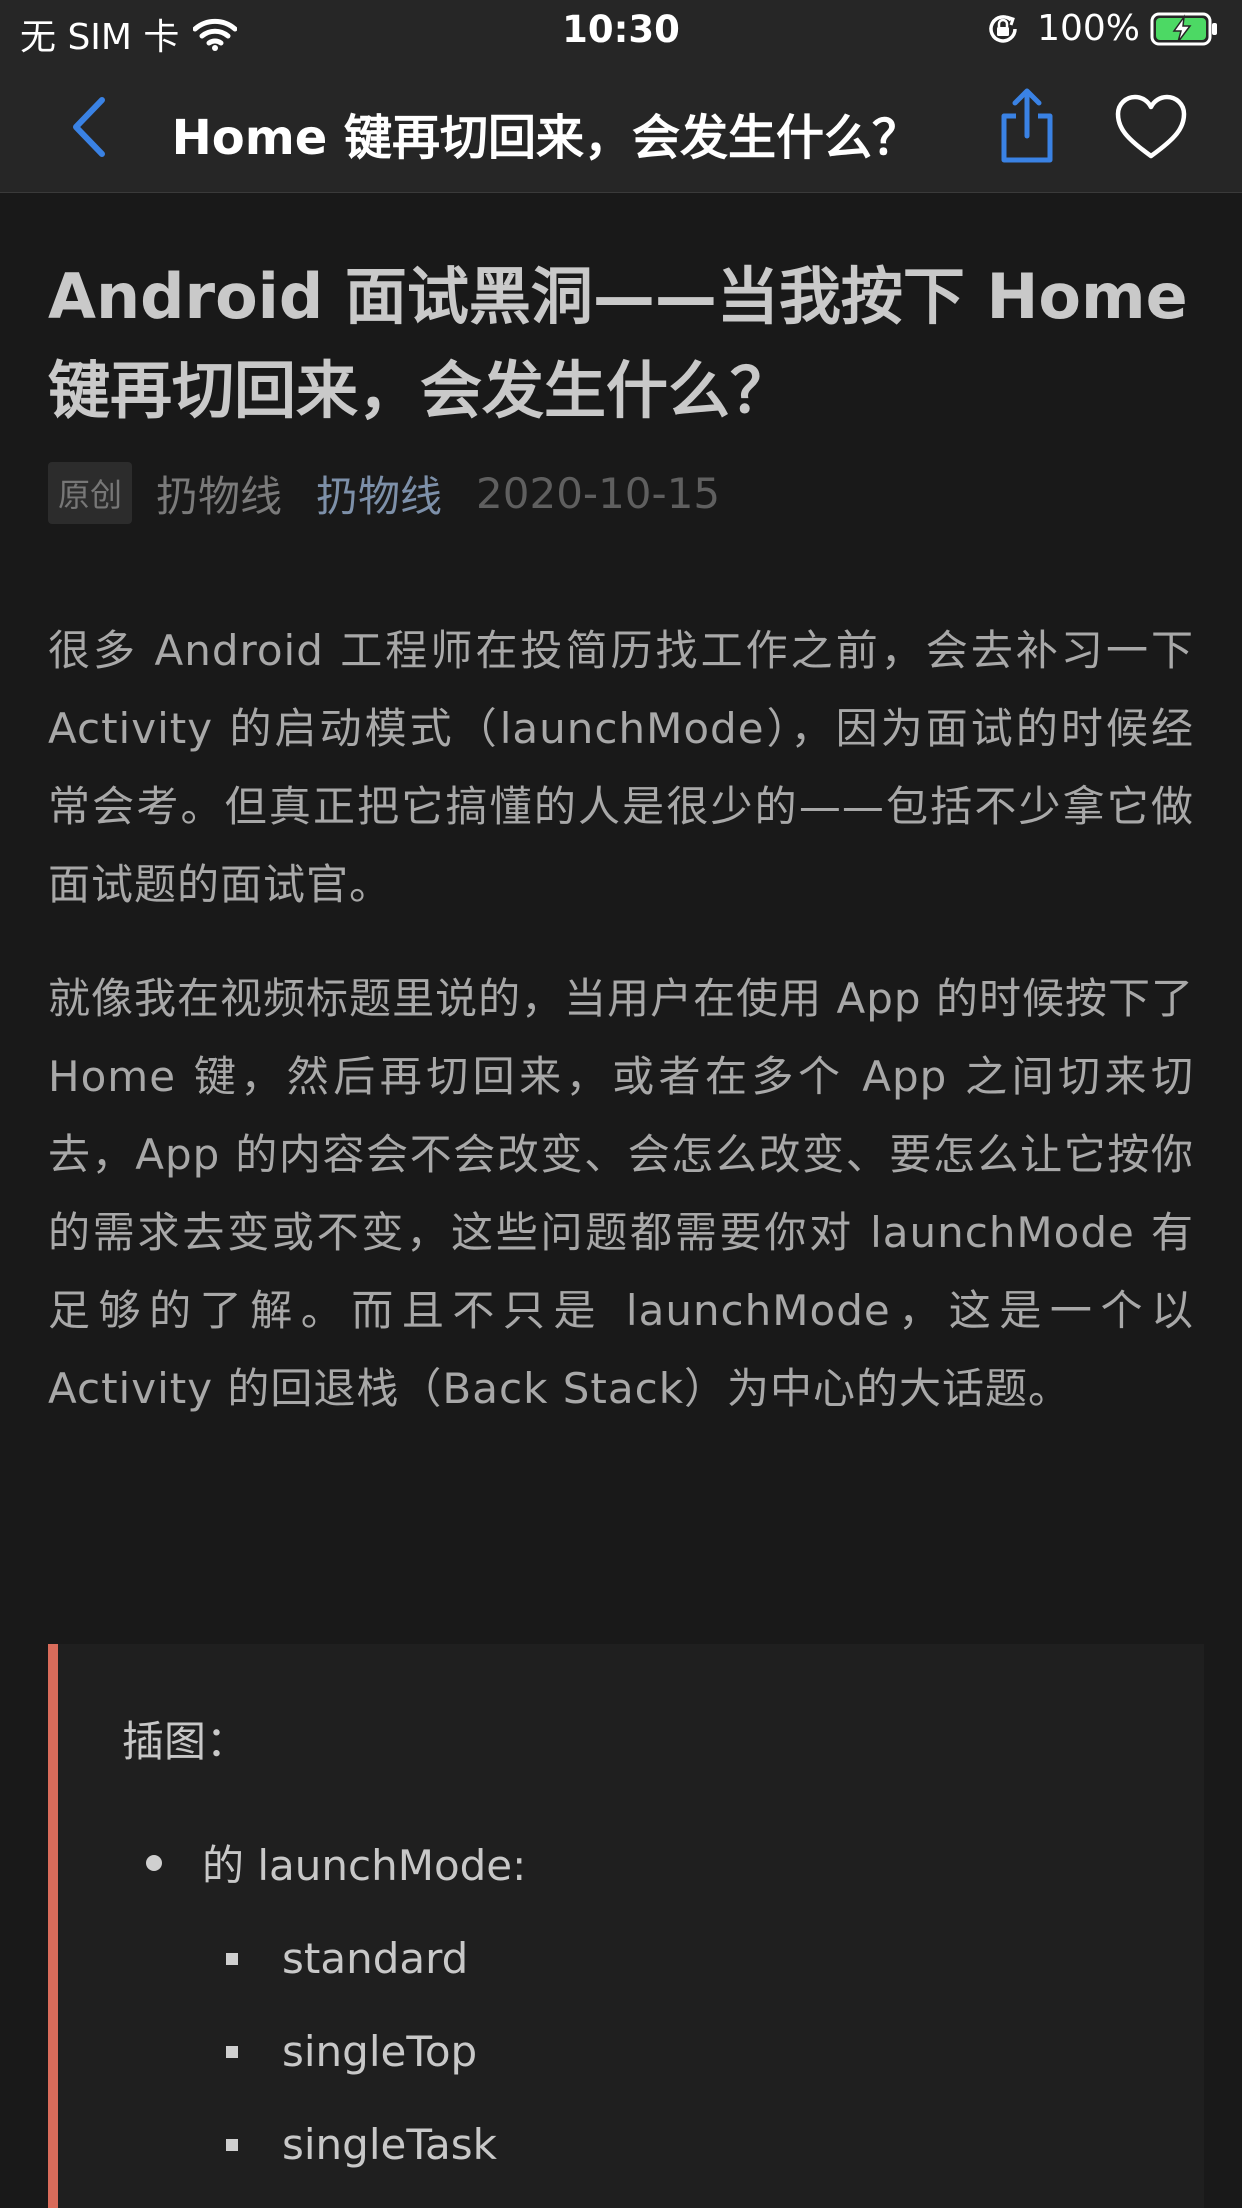  Describe the element at coordinates (219, 496) in the screenshot. I see `author-name: 扔物线` at that location.